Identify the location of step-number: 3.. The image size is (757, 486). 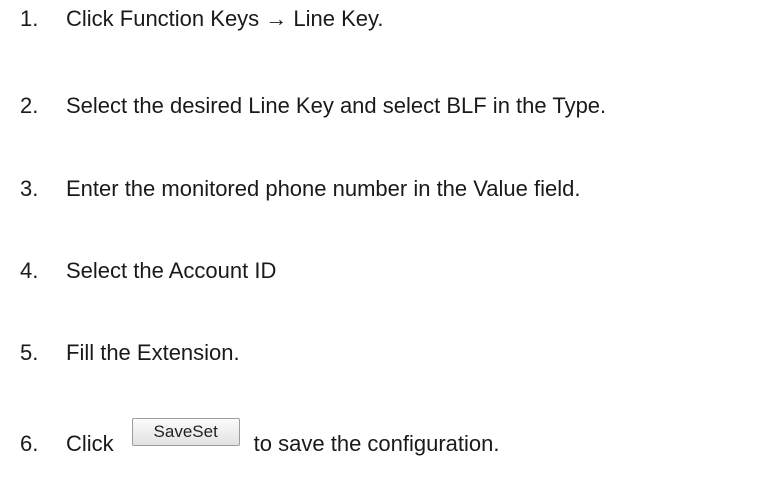
(29, 188).